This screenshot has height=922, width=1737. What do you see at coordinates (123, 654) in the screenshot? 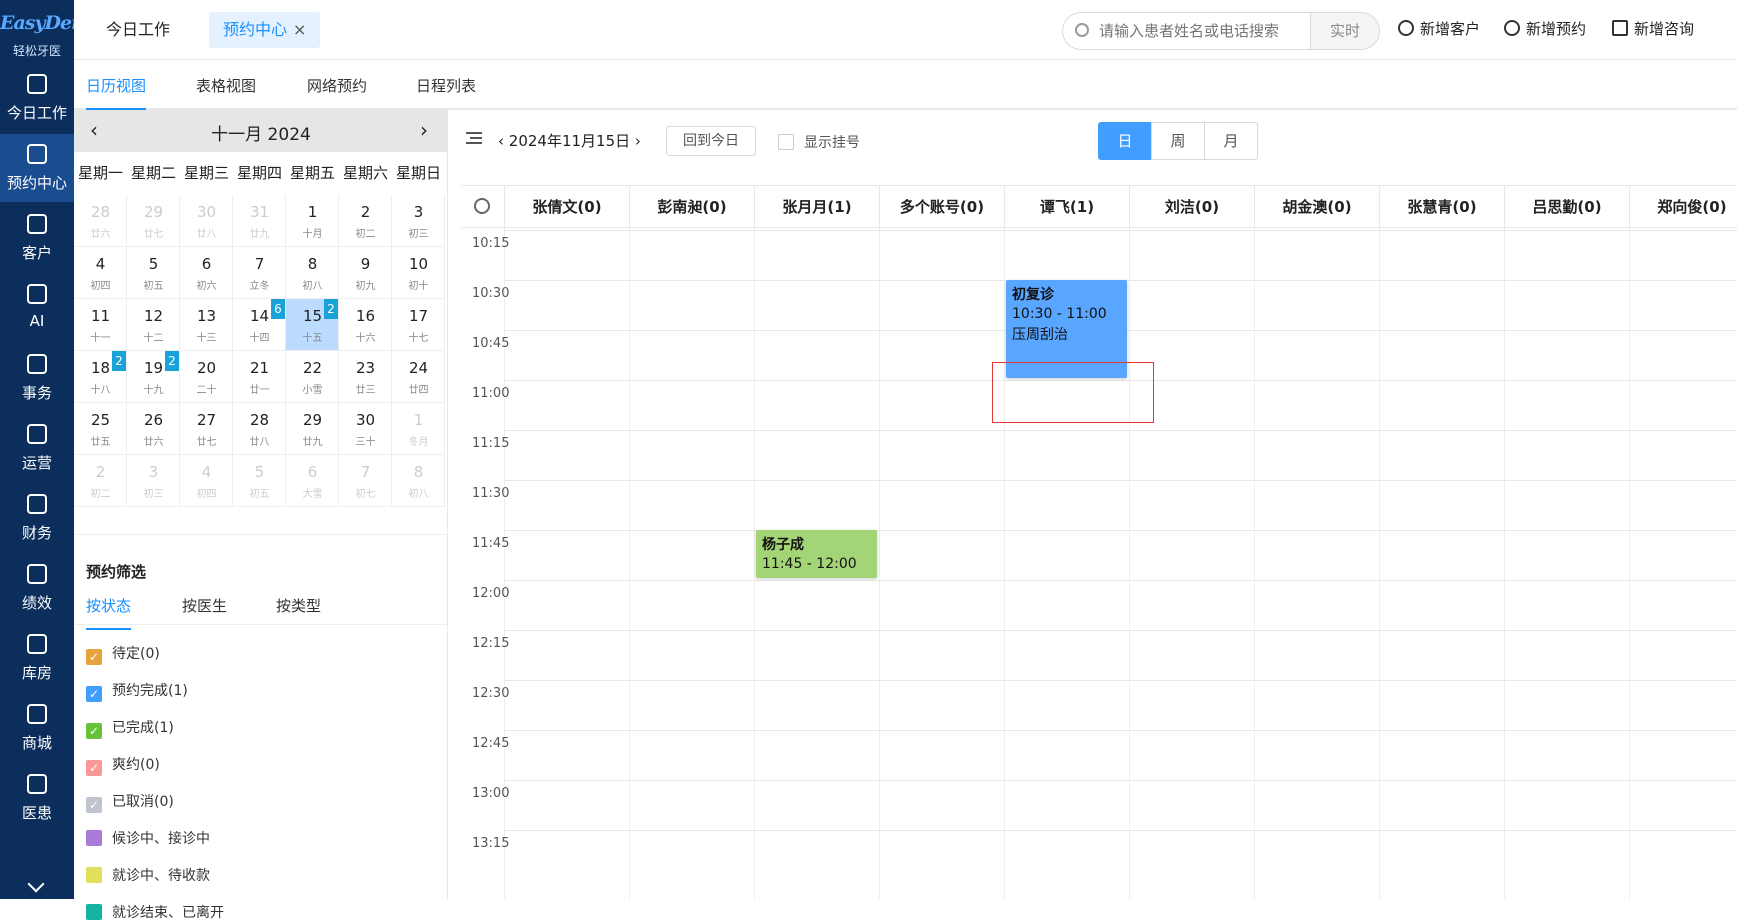
I see `filter-item: ✓ 待定(0)` at bounding box center [123, 654].